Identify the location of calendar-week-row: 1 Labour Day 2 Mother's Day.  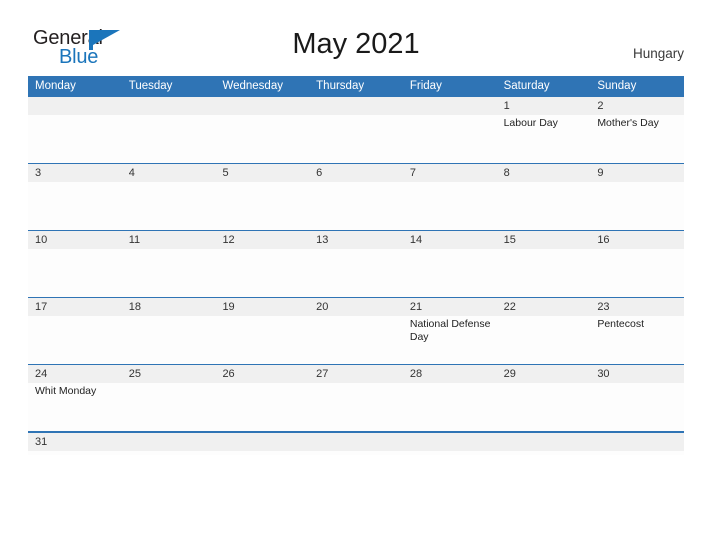
(356, 130).